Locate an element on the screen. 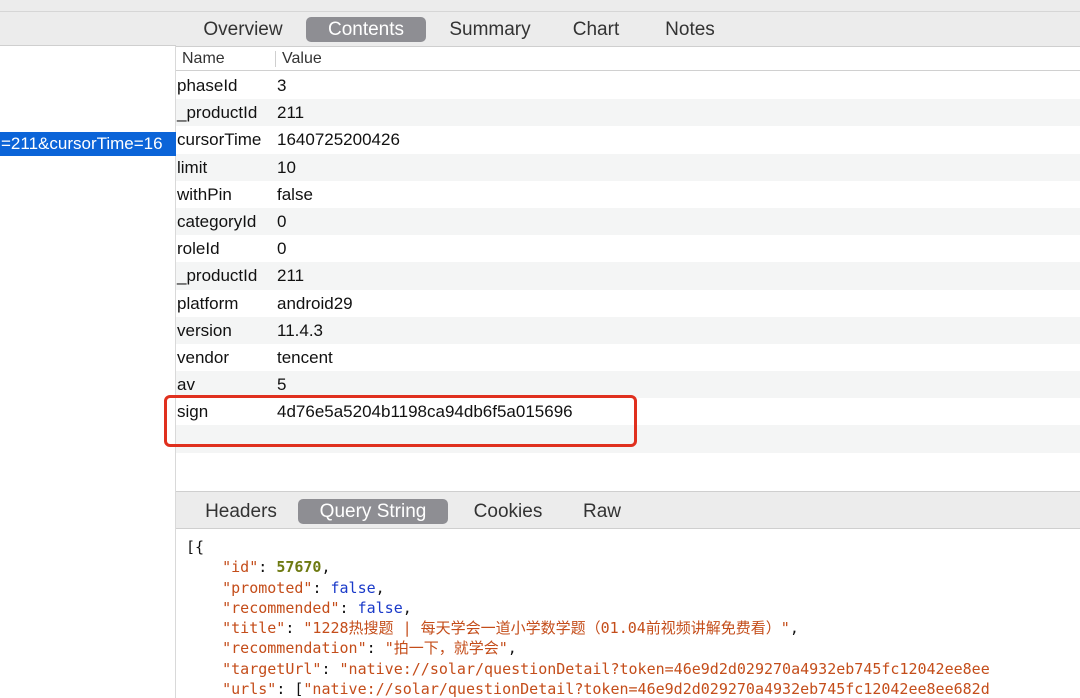 This screenshot has height=698, width=1080. param-name: vendor is located at coordinates (203, 357).